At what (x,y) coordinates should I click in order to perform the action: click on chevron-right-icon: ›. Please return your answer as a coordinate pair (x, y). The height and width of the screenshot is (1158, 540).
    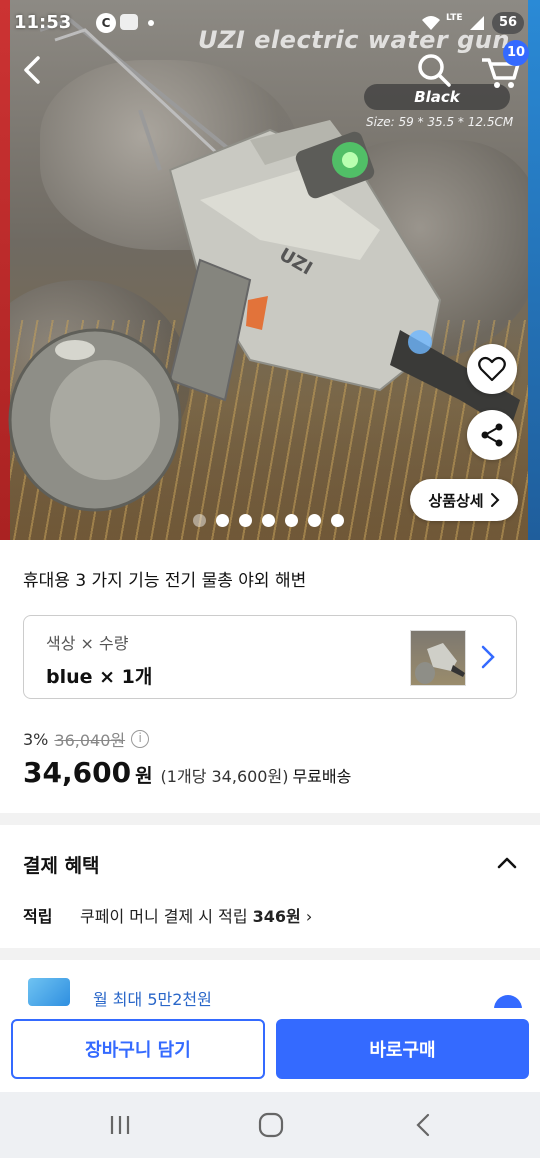
    Looking at the image, I should click on (309, 916).